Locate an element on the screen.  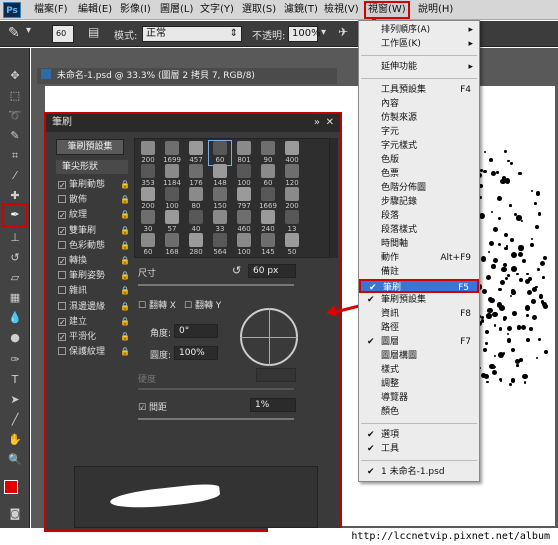
window-menu-item: 色票 is located at coordinates (419, 174).